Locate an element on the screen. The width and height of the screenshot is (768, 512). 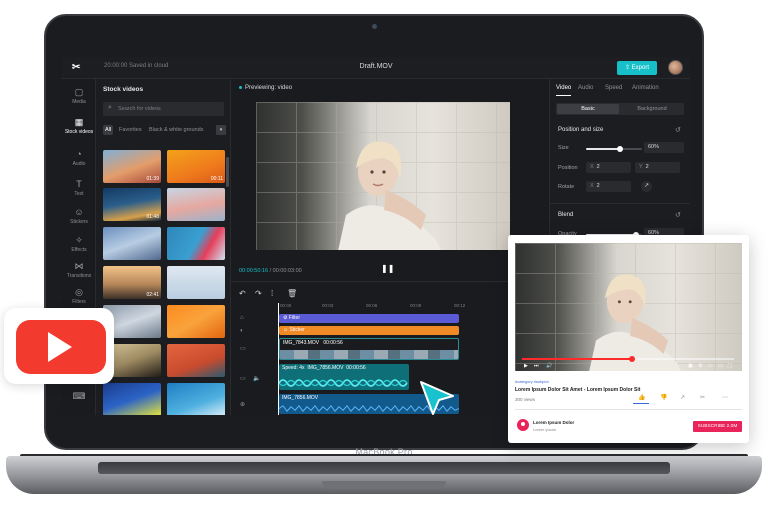
channel-avatar is located at coordinates (523, 425).